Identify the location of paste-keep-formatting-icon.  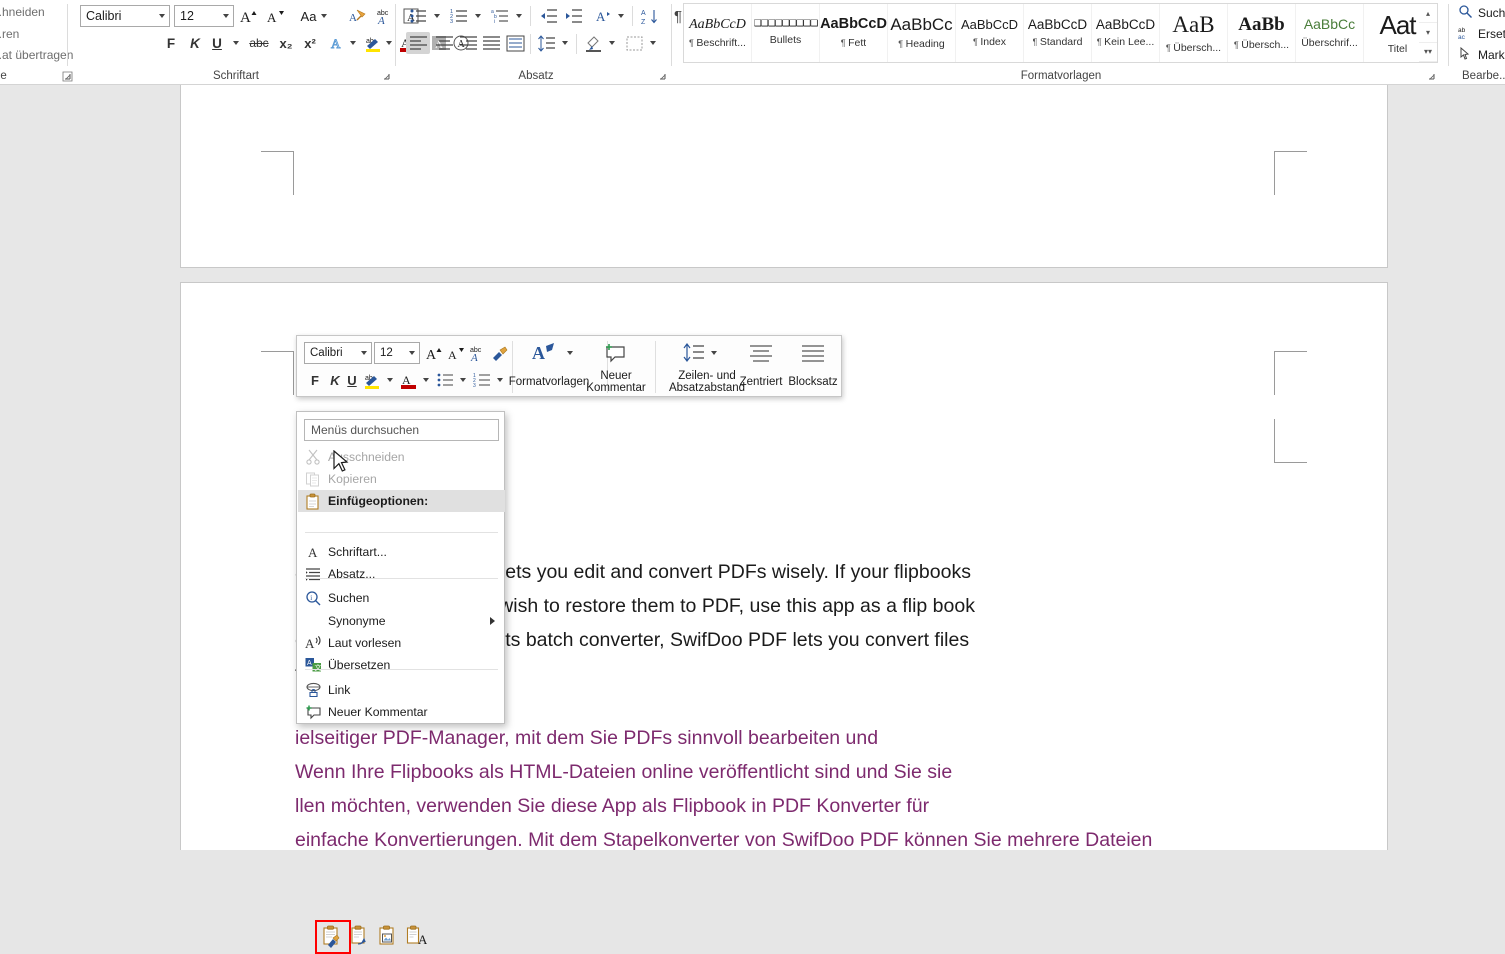
(332, 937).